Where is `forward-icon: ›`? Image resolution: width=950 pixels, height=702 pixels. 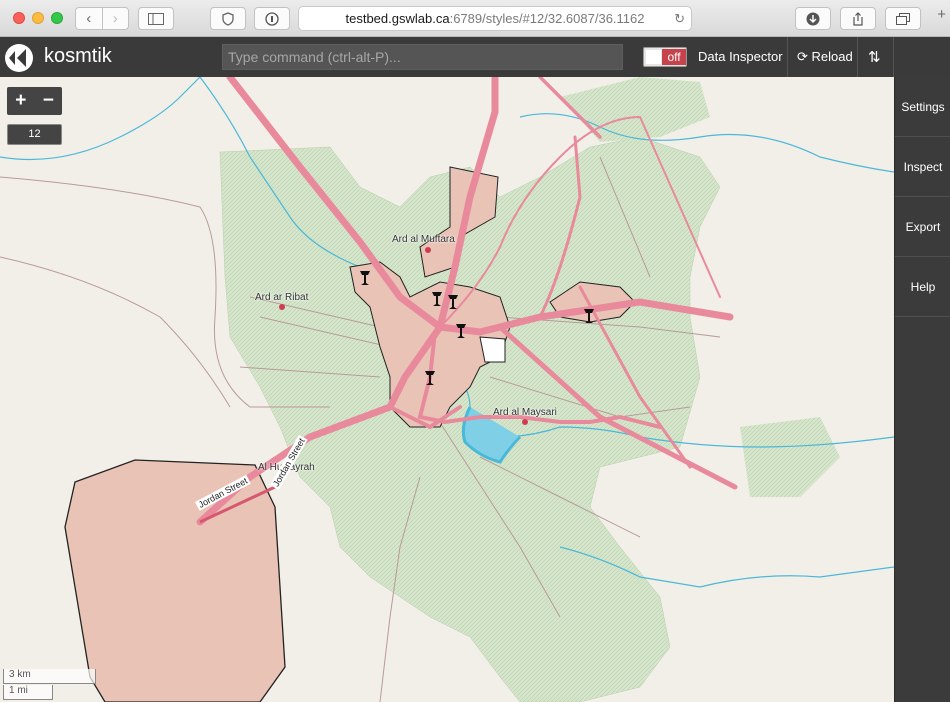 forward-icon: › is located at coordinates (115, 18).